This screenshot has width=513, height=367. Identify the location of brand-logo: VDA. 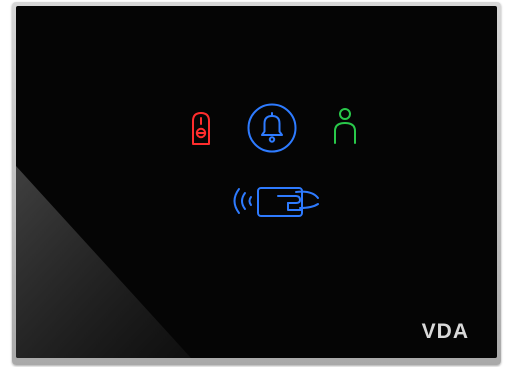
(445, 331).